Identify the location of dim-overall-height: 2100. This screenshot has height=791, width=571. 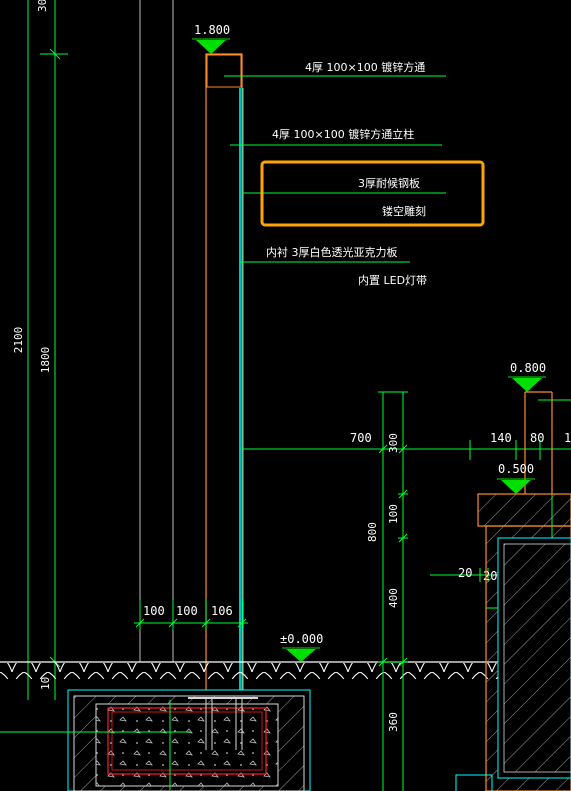
(18, 340).